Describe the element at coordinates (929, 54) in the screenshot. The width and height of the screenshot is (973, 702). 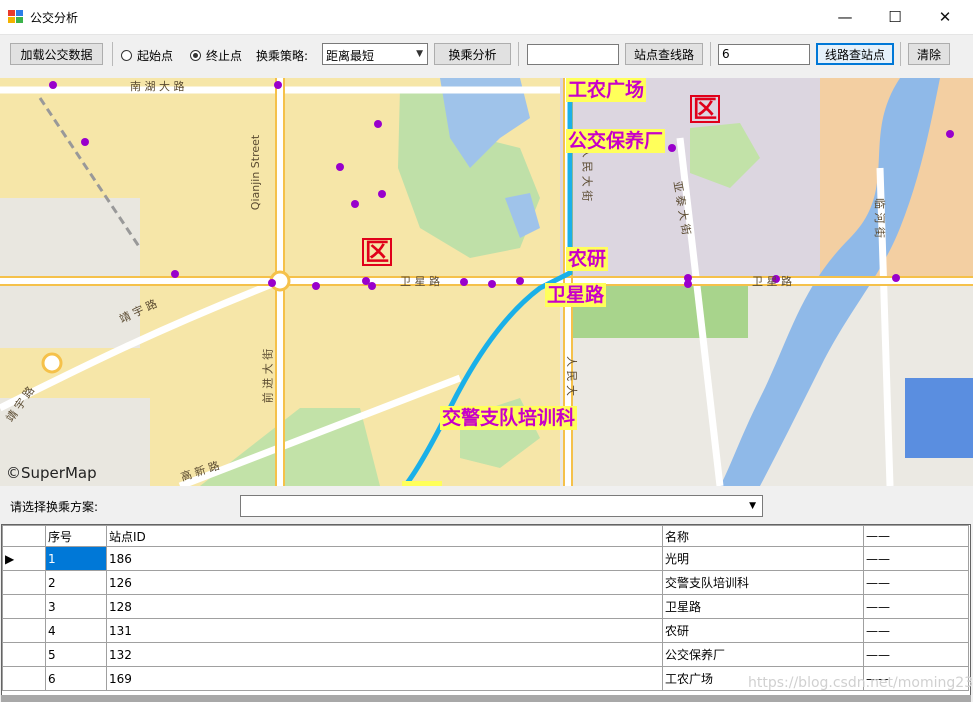
I see `clear-button: 清除` at that location.